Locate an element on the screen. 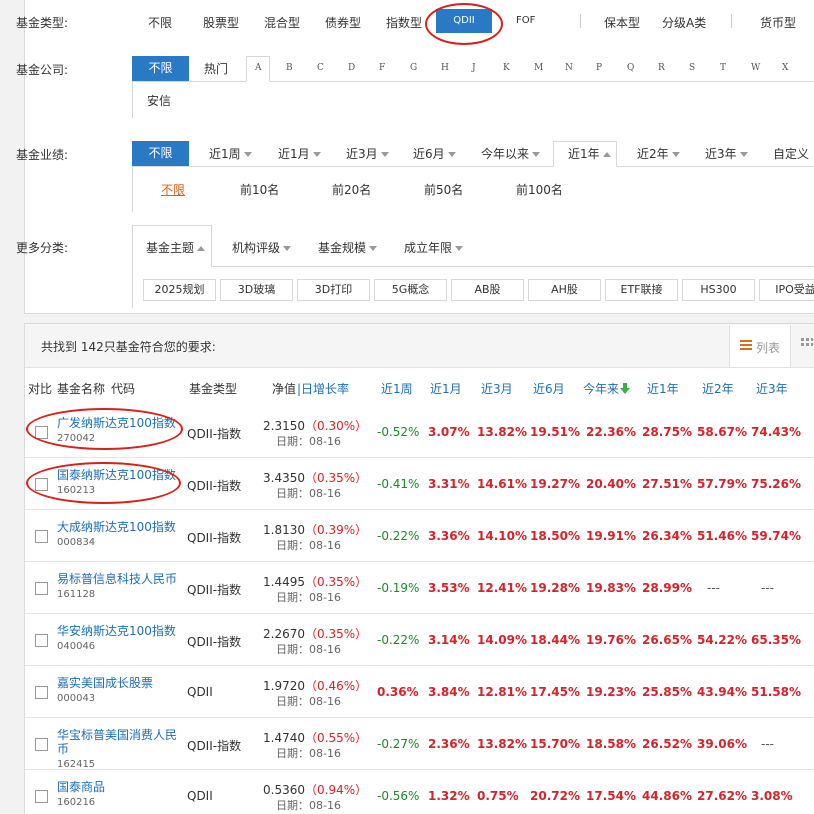 This screenshot has height=814, width=814. col-2y: 近2年 is located at coordinates (718, 388).